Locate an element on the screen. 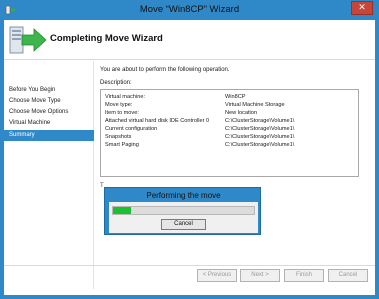 The width and height of the screenshot is (379, 299). window-title: Move “Win8CP” Wizard is located at coordinates (189, 9).